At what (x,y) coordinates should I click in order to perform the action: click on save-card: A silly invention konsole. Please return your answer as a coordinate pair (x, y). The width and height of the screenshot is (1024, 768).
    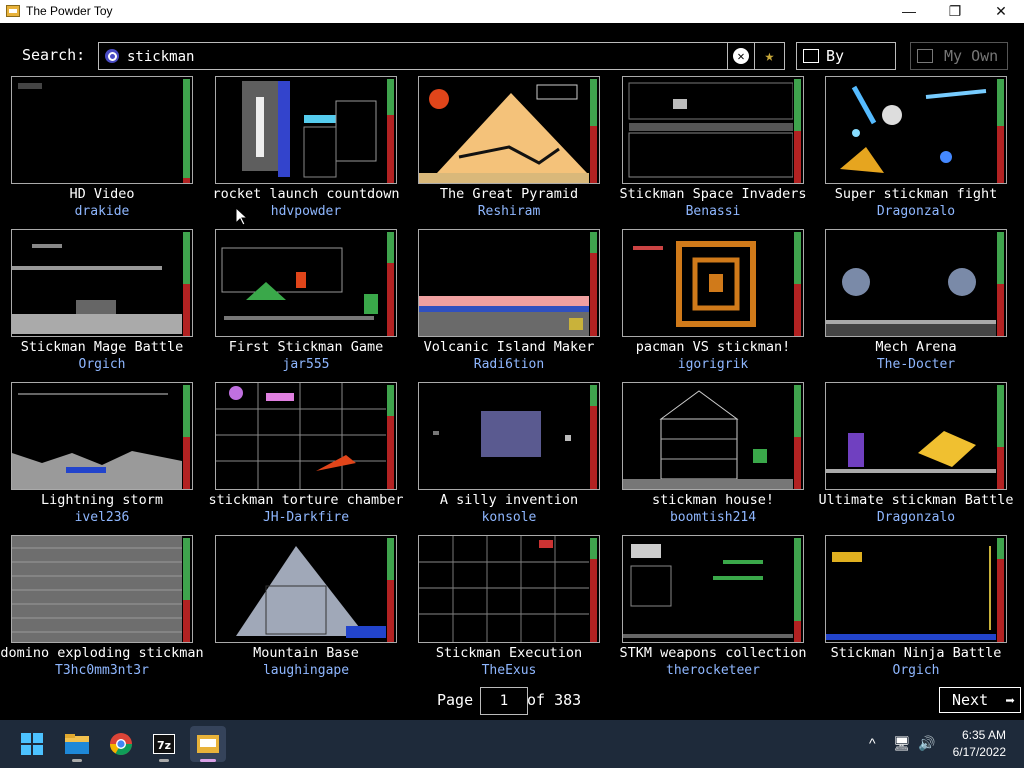
    Looking at the image, I should click on (510, 457).